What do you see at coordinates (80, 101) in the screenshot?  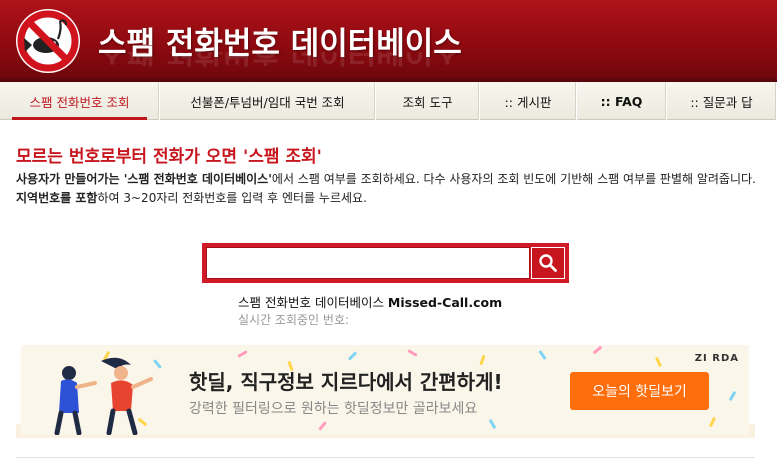 I see `nav-item-spam-lookup: 스팸 전화번호 조회` at bounding box center [80, 101].